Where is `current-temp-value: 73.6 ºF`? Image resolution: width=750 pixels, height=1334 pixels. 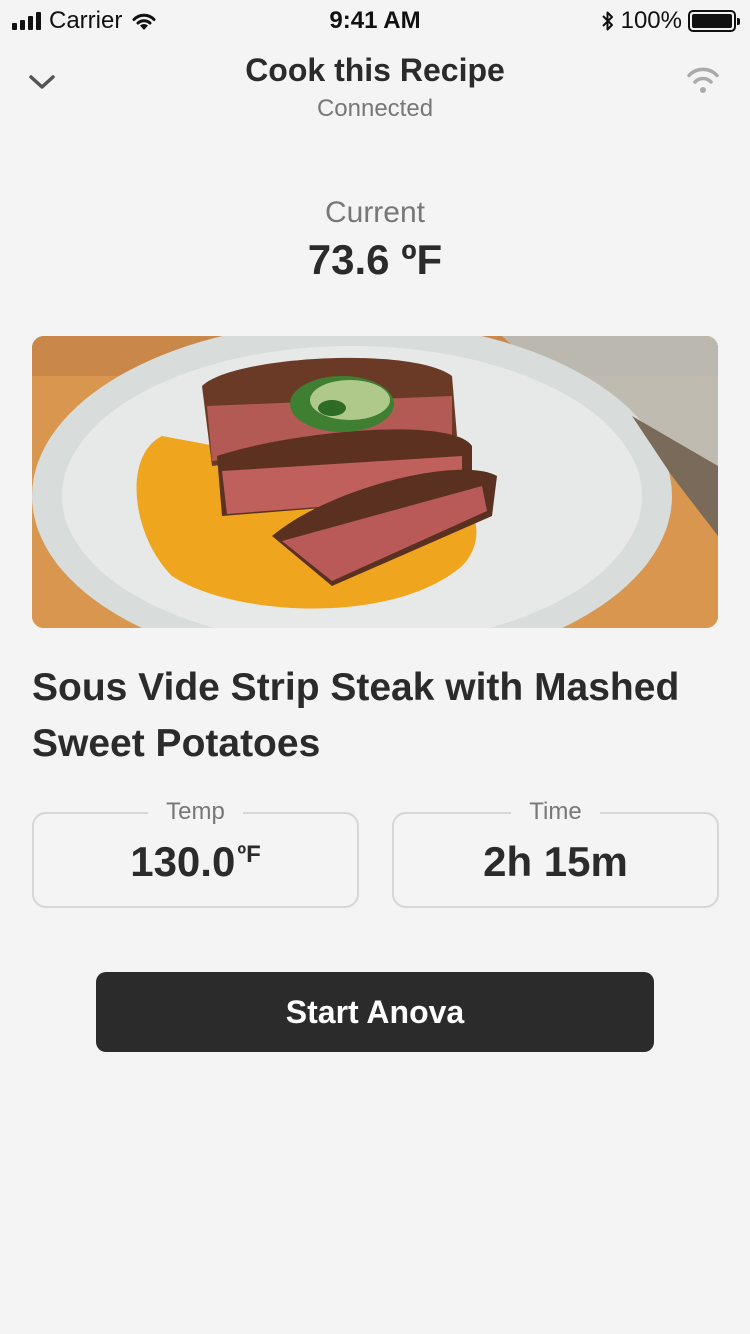
current-temp-value: 73.6 ºF is located at coordinates (375, 259).